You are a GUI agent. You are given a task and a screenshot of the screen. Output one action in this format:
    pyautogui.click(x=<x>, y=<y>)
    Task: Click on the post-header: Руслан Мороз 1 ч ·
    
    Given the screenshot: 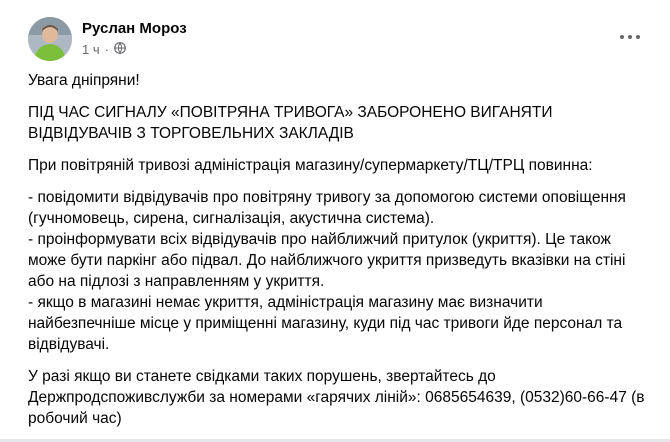 What is the action you would take?
    pyautogui.click(x=338, y=41)
    